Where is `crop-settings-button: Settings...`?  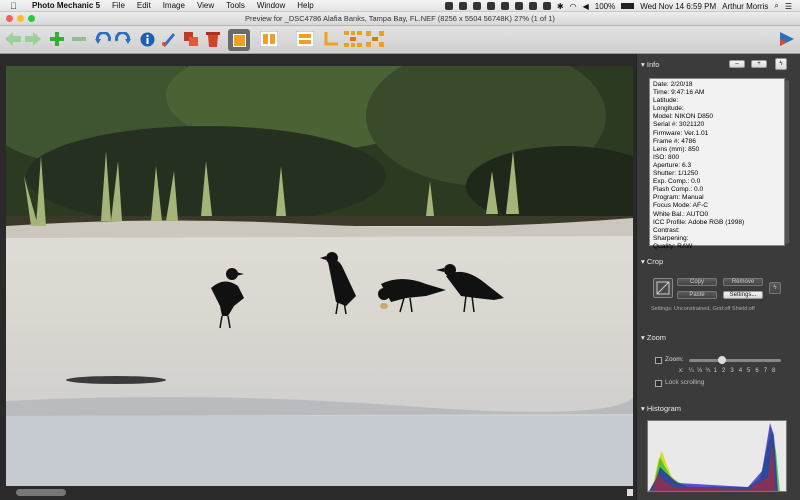
crop-settings-button: Settings... is located at coordinates (743, 295).